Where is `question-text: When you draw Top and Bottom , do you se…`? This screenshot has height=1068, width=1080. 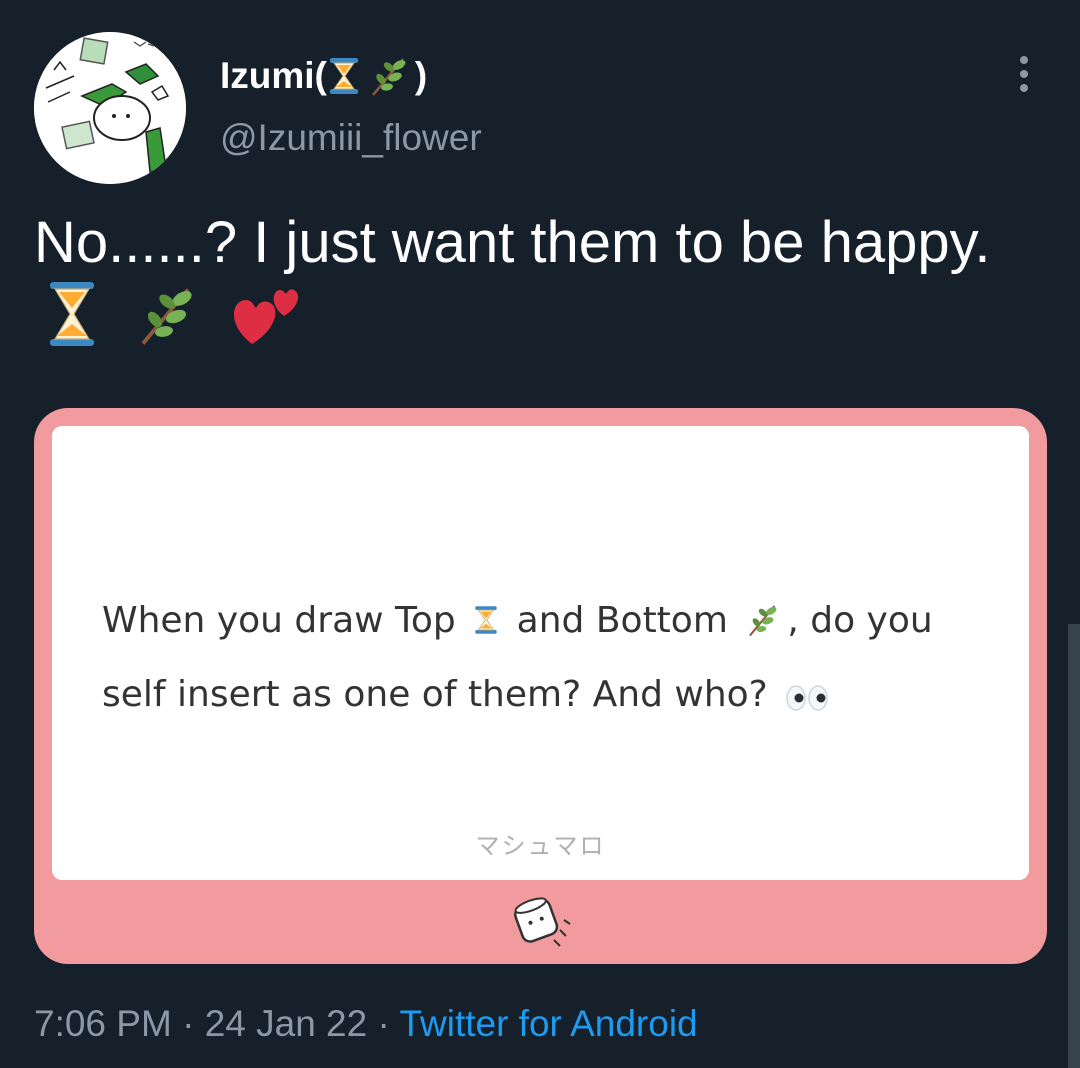 question-text: When you draw Top and Bottom , do you se… is located at coordinates (542, 658).